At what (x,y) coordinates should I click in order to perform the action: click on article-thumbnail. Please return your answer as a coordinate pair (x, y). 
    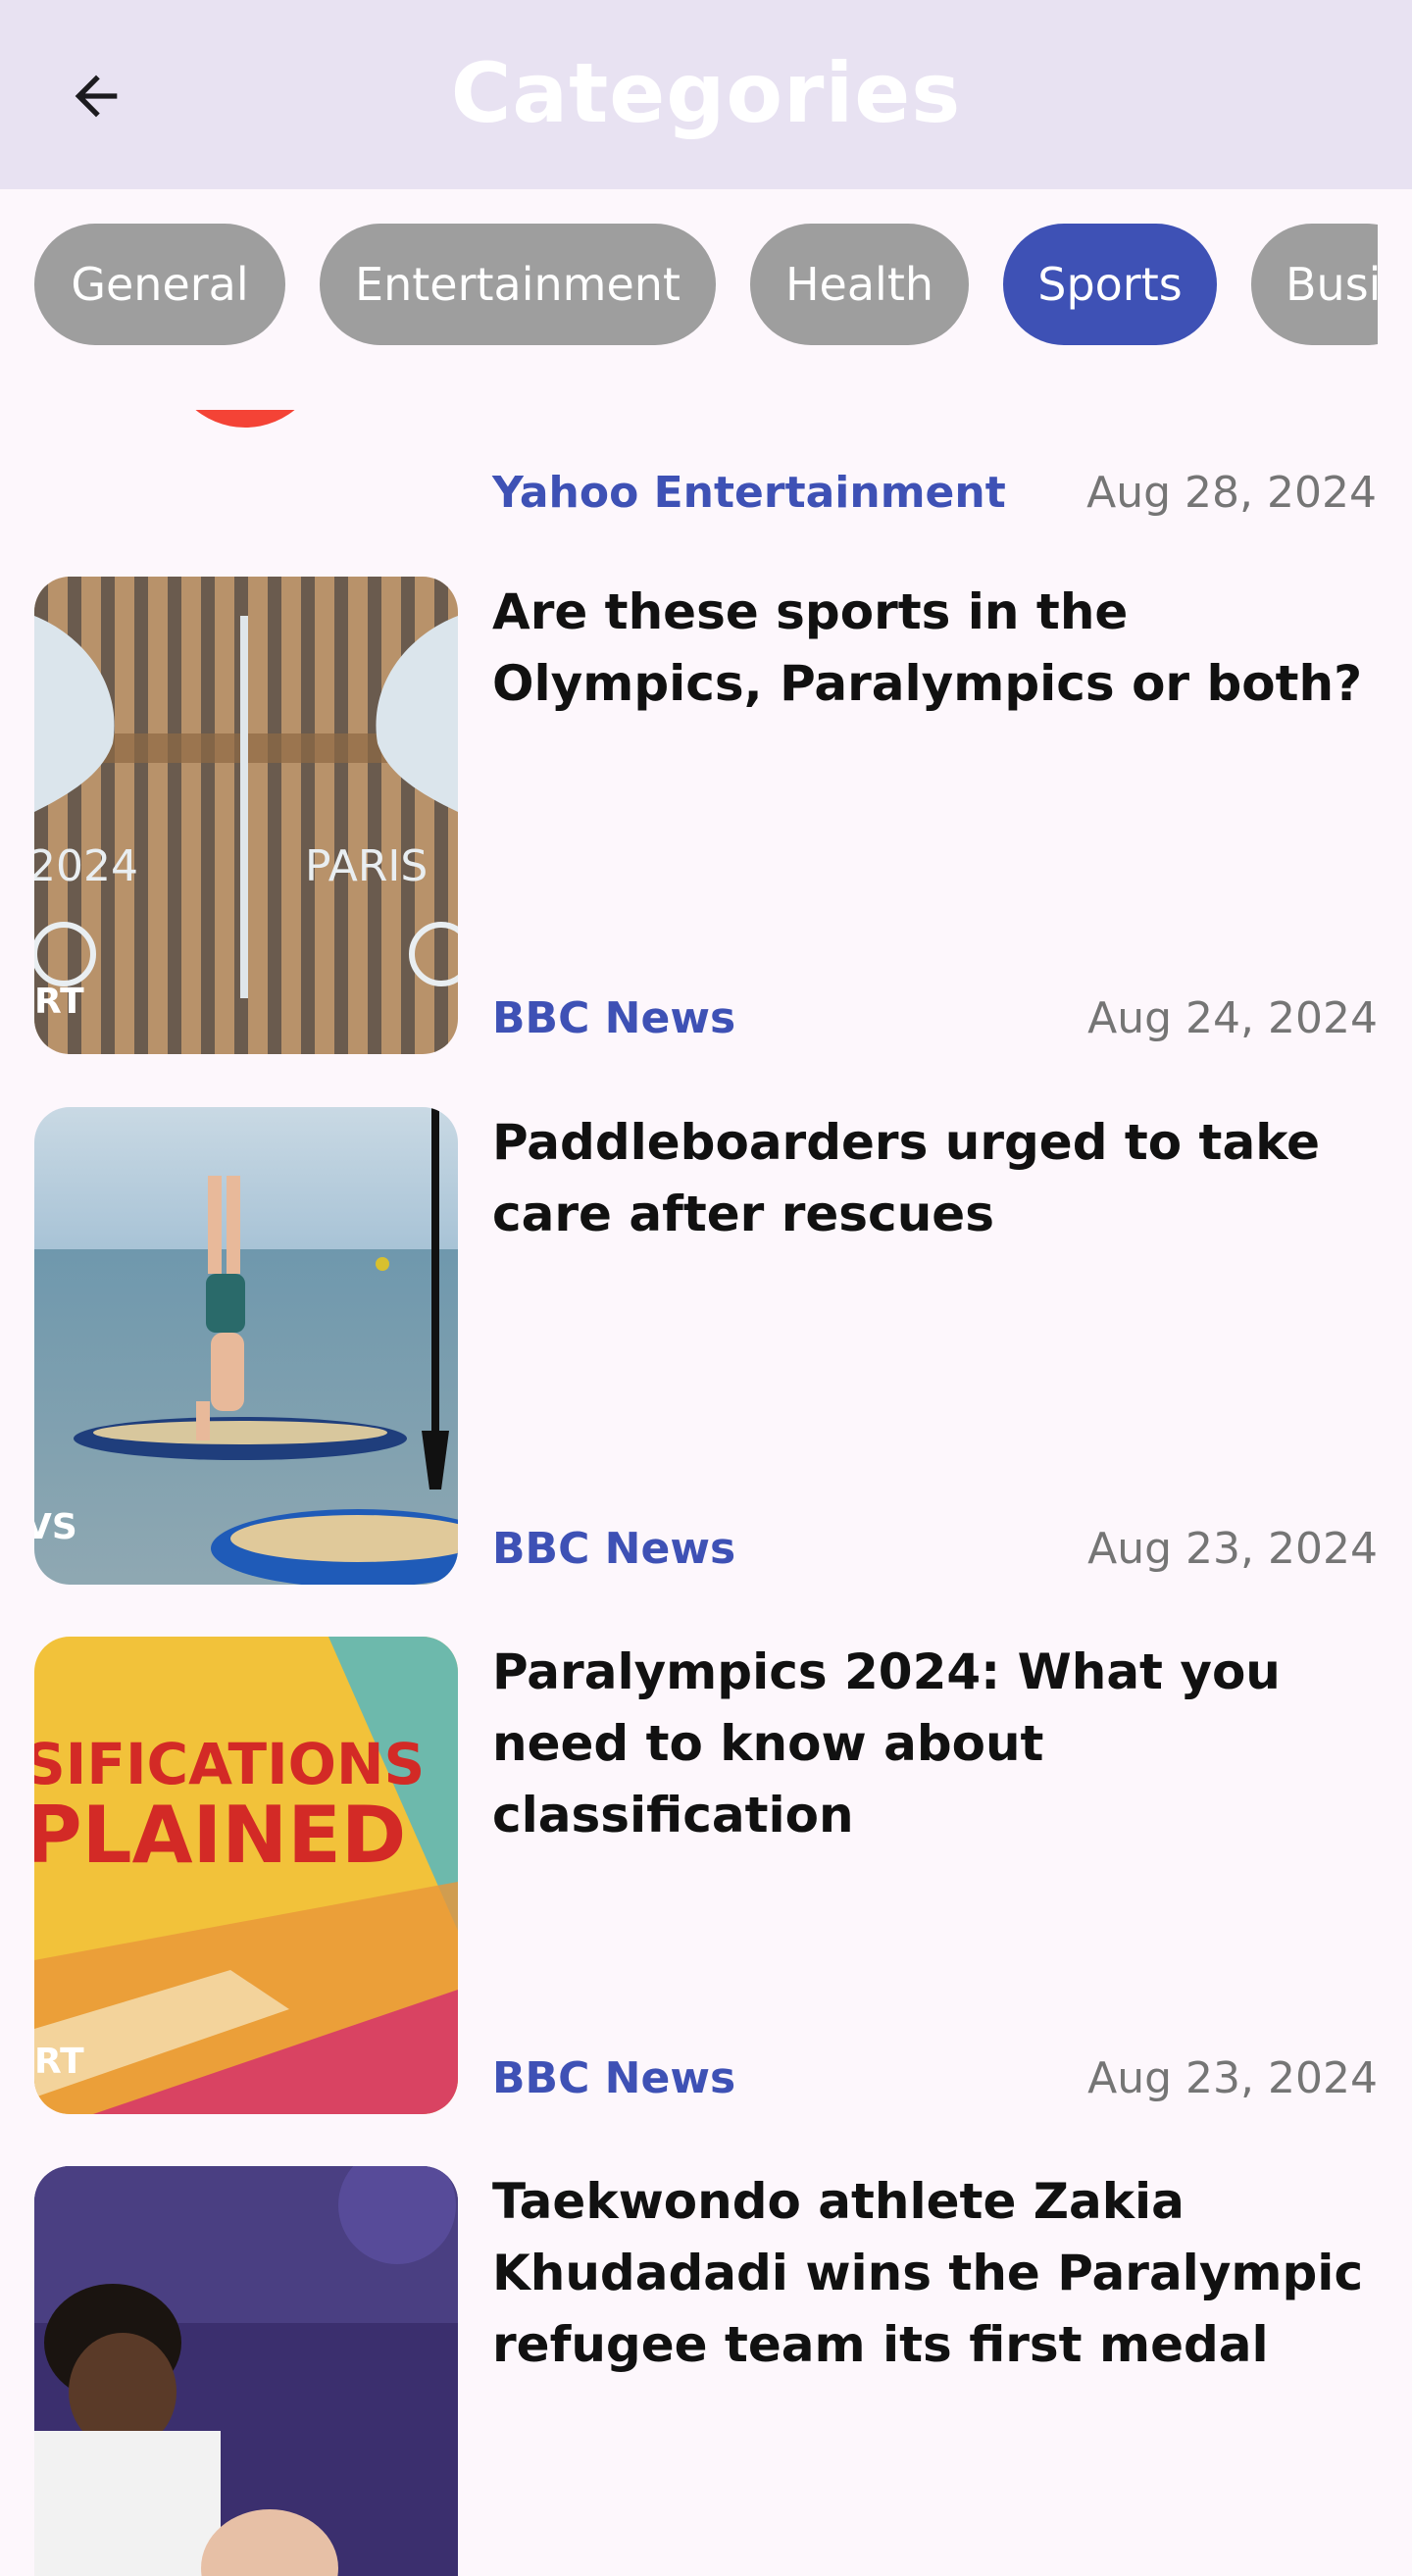
    Looking at the image, I should click on (246, 2371).